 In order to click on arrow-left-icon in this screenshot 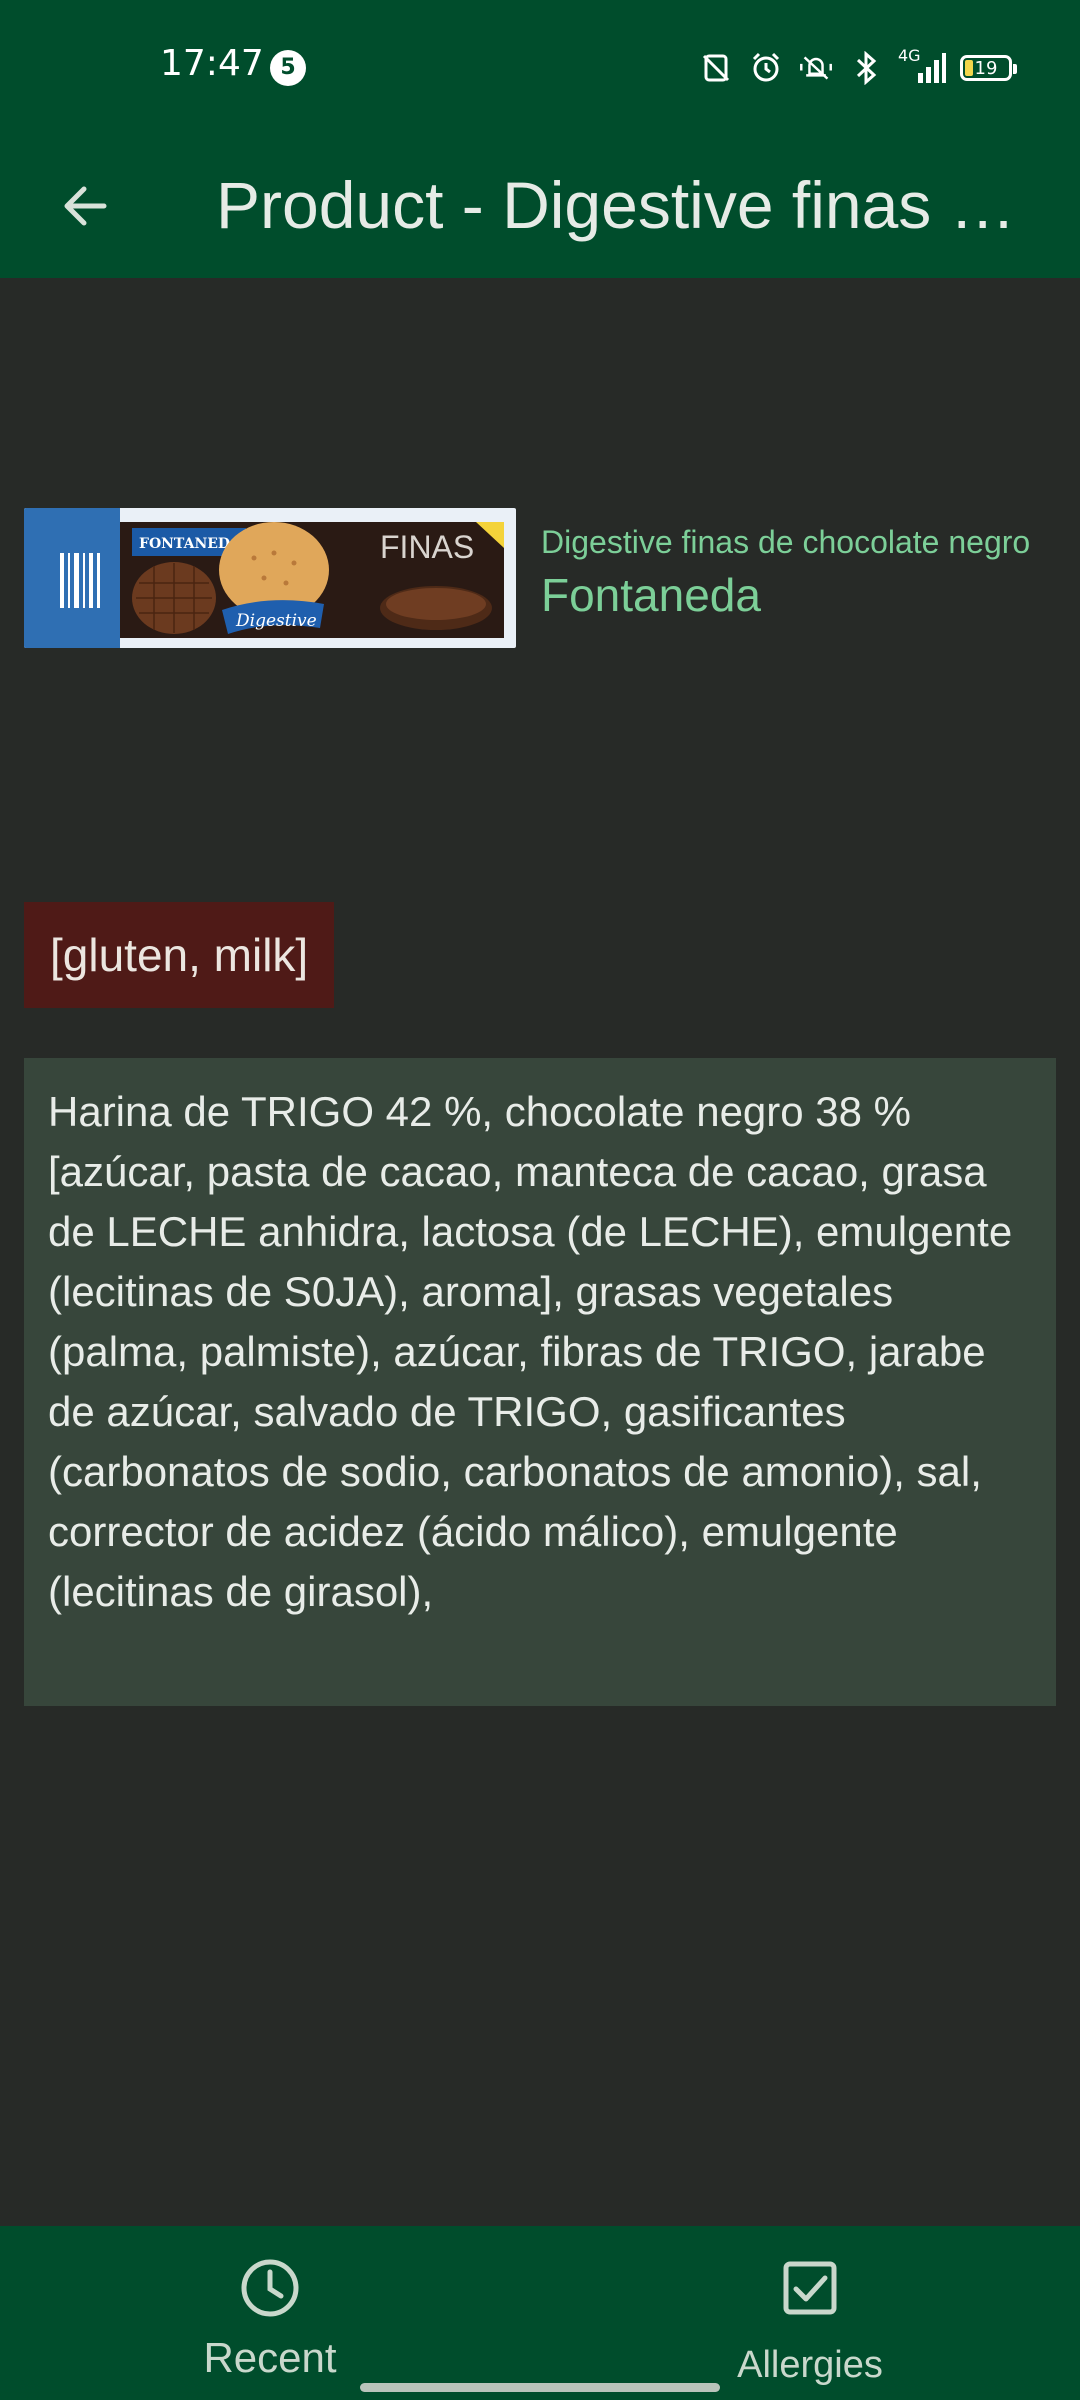, I will do `click(85, 206)`.